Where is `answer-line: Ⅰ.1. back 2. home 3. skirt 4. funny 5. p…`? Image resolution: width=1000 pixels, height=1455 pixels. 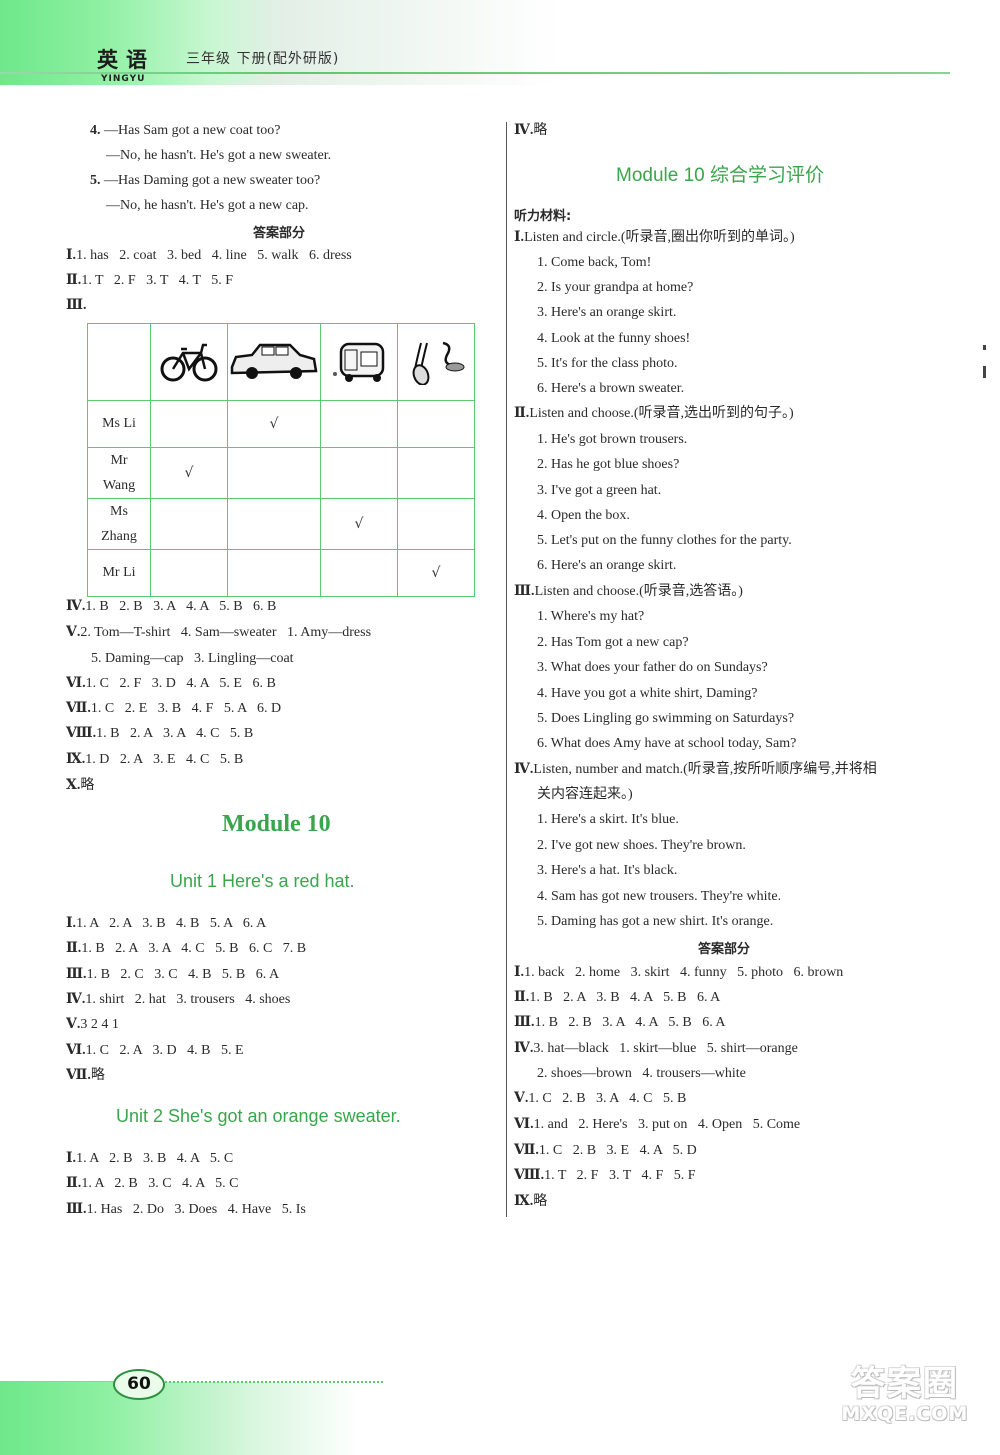 answer-line: Ⅰ.1. back 2. home 3. skirt 4. funny 5. p… is located at coordinates (679, 972).